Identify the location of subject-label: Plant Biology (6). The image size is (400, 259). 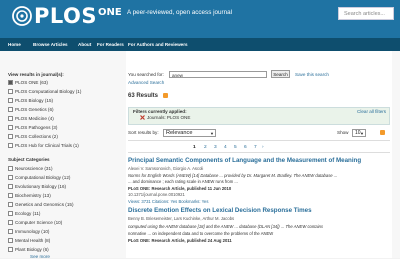
(32, 249).